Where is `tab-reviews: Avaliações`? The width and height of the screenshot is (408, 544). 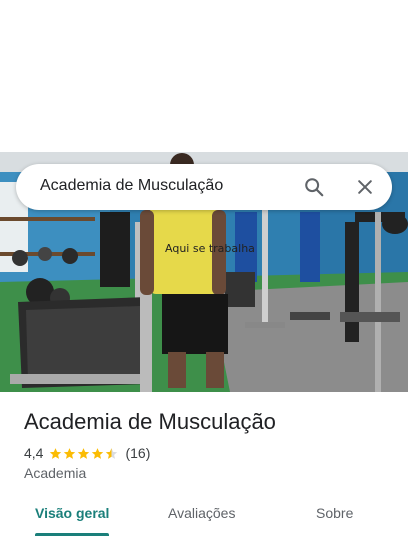
tab-reviews: Avaliações is located at coordinates (201, 513).